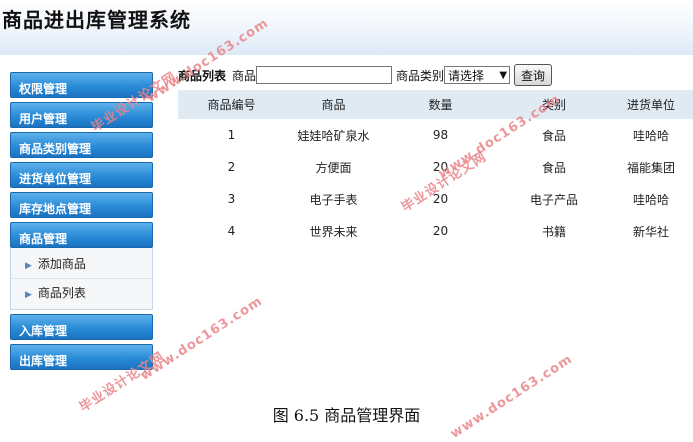  Describe the element at coordinates (61, 293) in the screenshot. I see `submenu-item-label: 商品列表` at that location.